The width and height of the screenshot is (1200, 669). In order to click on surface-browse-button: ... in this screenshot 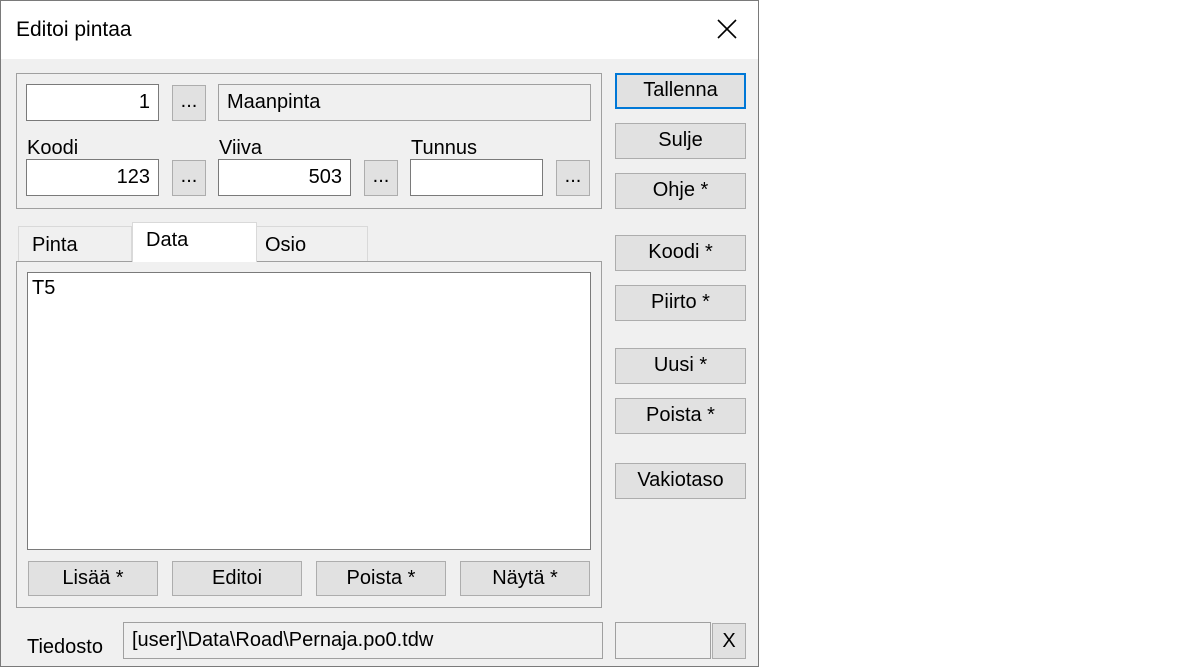, I will do `click(189, 103)`.